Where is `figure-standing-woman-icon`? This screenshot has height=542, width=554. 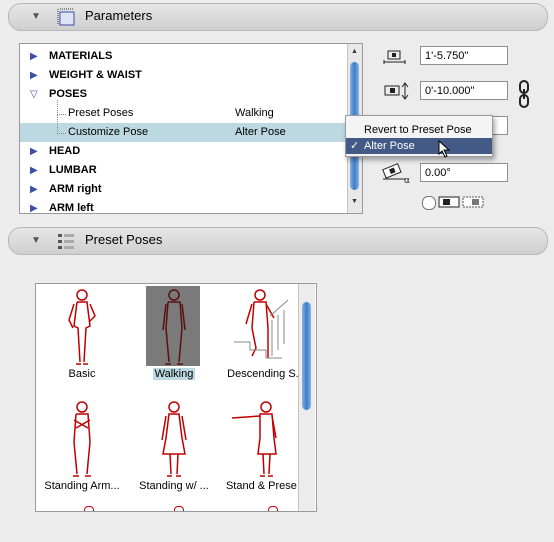
figure-standing-woman-icon is located at coordinates (174, 439).